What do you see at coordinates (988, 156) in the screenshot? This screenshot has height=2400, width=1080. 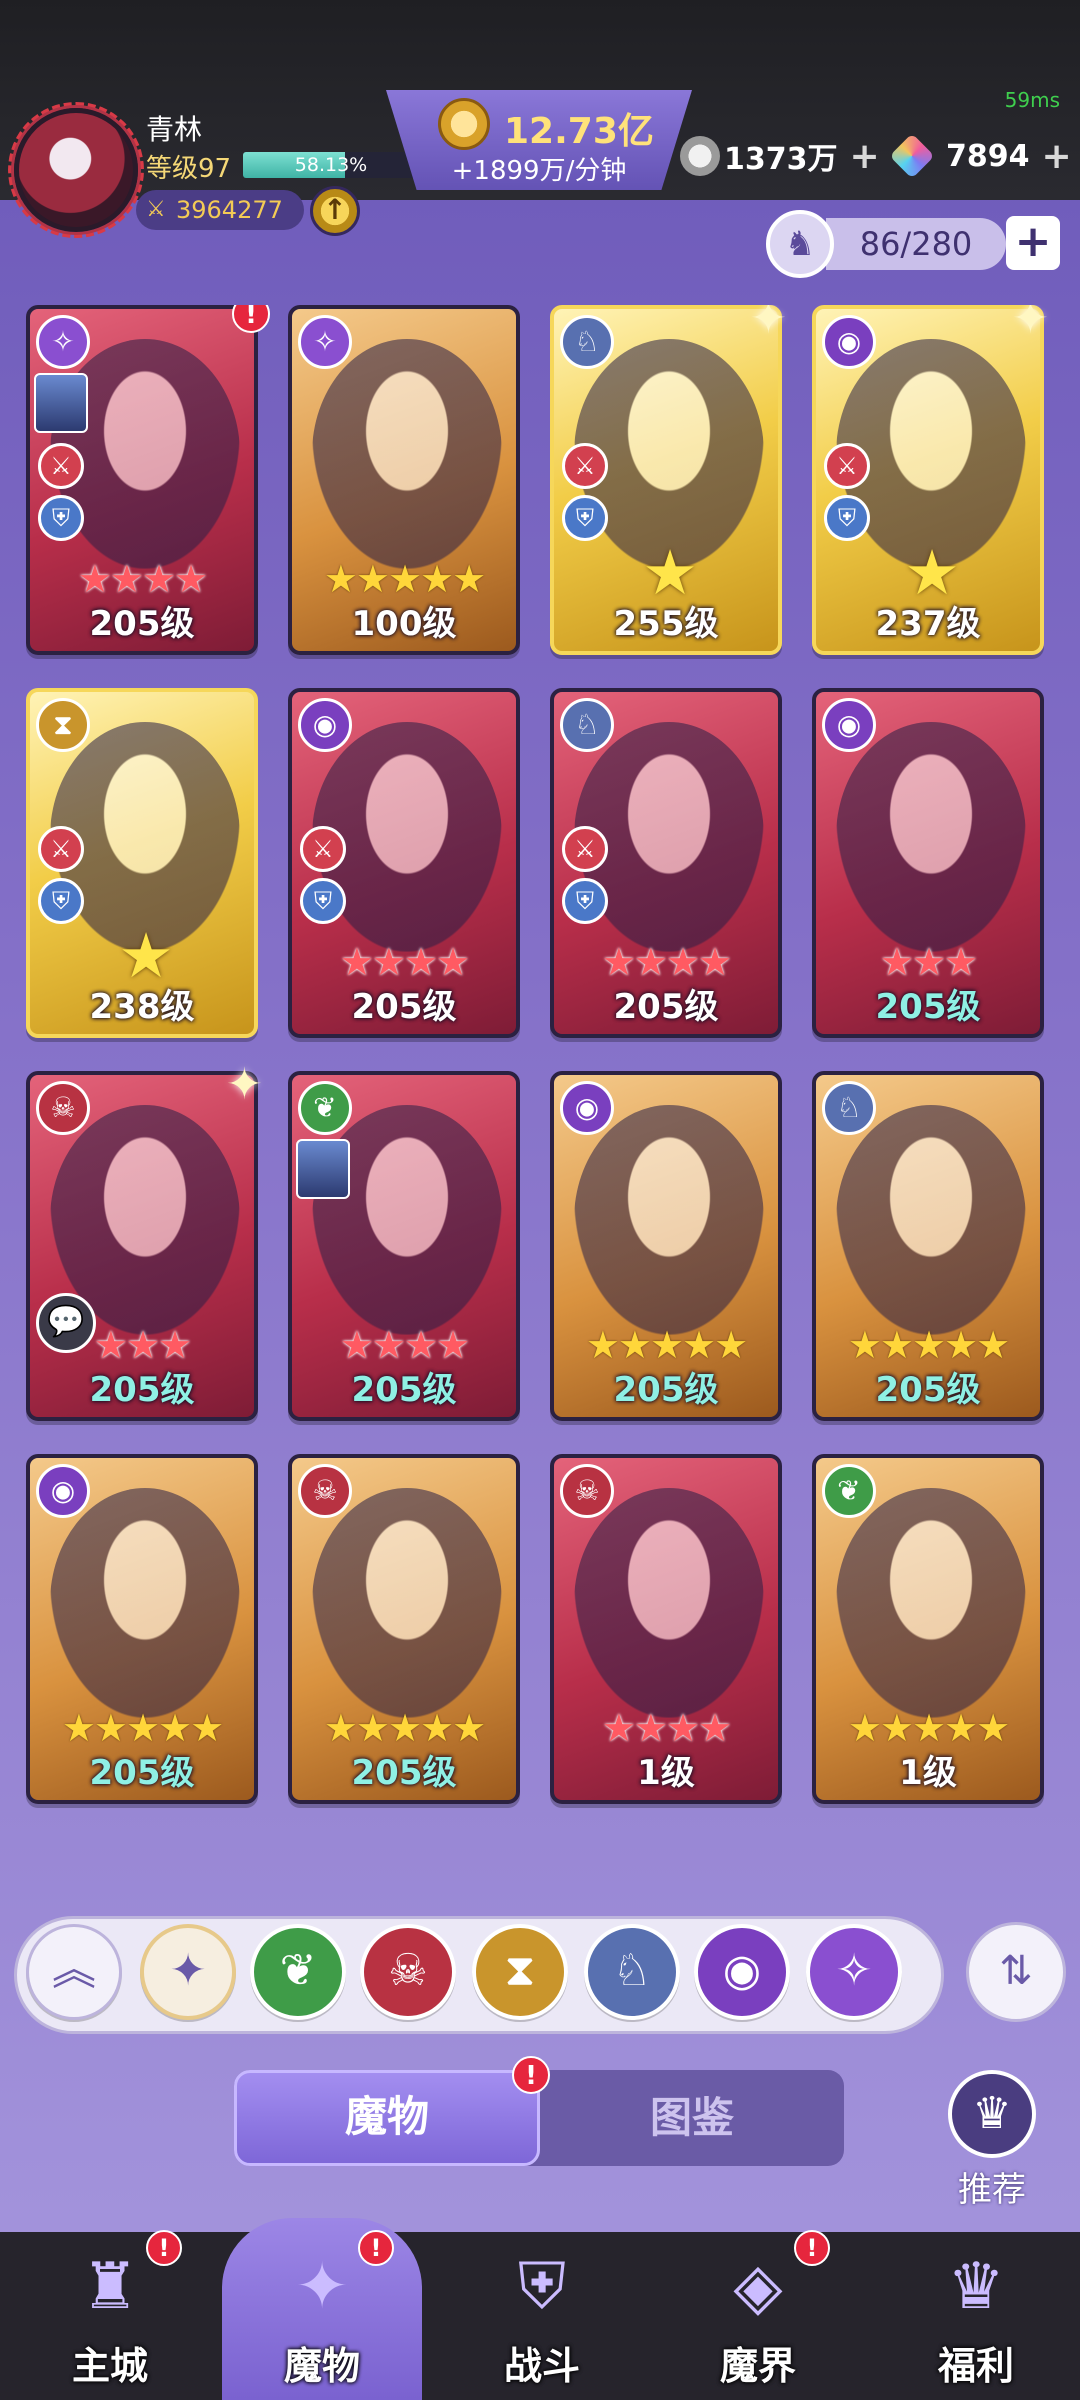 I see `gem-amount: 7894` at bounding box center [988, 156].